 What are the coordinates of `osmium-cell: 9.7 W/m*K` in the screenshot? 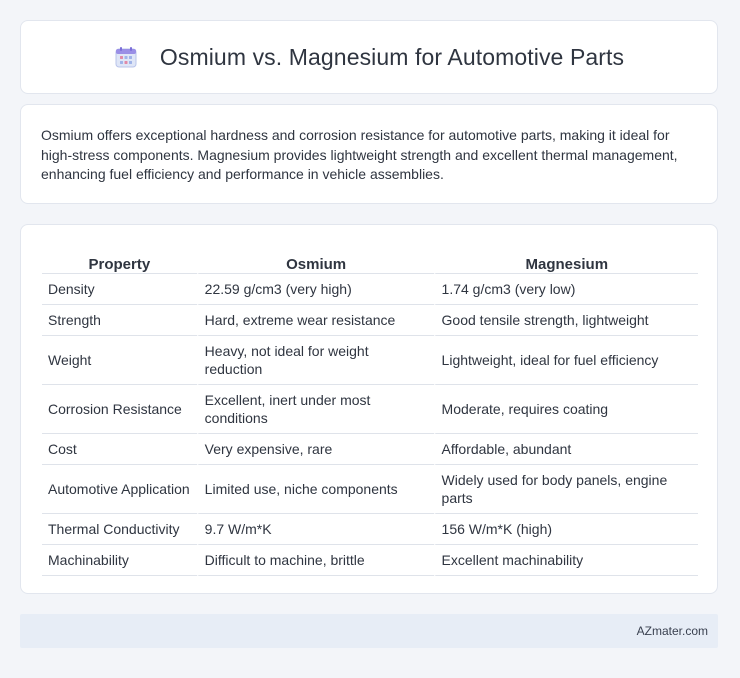 It's located at (315, 529).